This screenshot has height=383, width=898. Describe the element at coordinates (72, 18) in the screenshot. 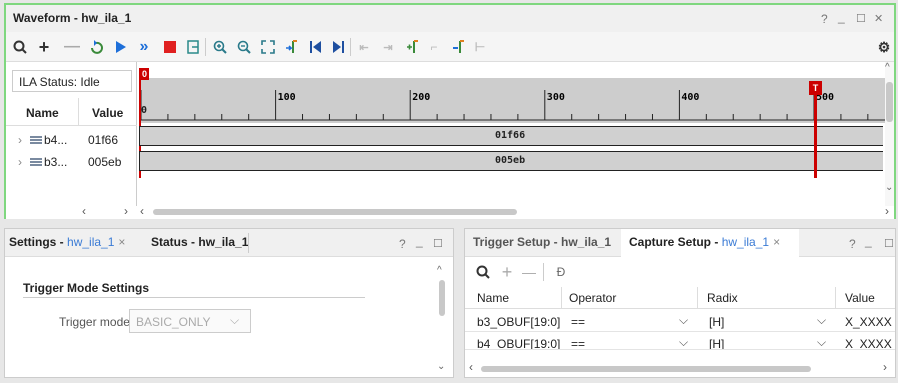

I see `waveform-title: Waveform - hw_ila_1` at that location.